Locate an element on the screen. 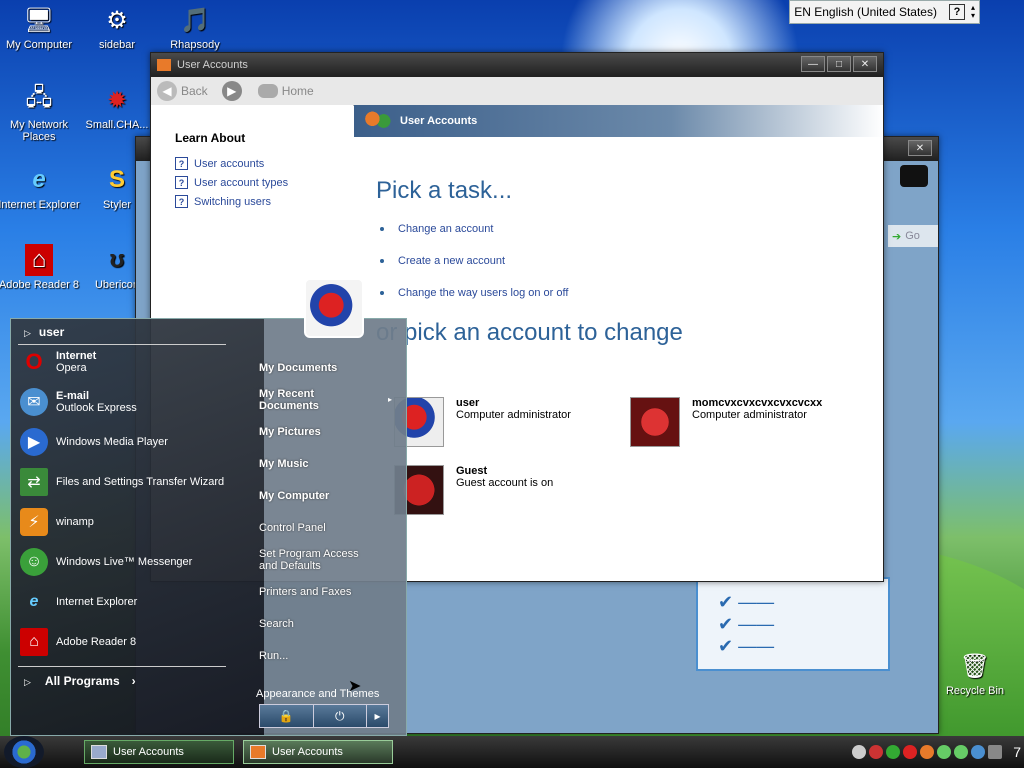 This screenshot has height=768, width=1024. start-item-media-player: ▶ Windows Media Player is located at coordinates (94, 442).